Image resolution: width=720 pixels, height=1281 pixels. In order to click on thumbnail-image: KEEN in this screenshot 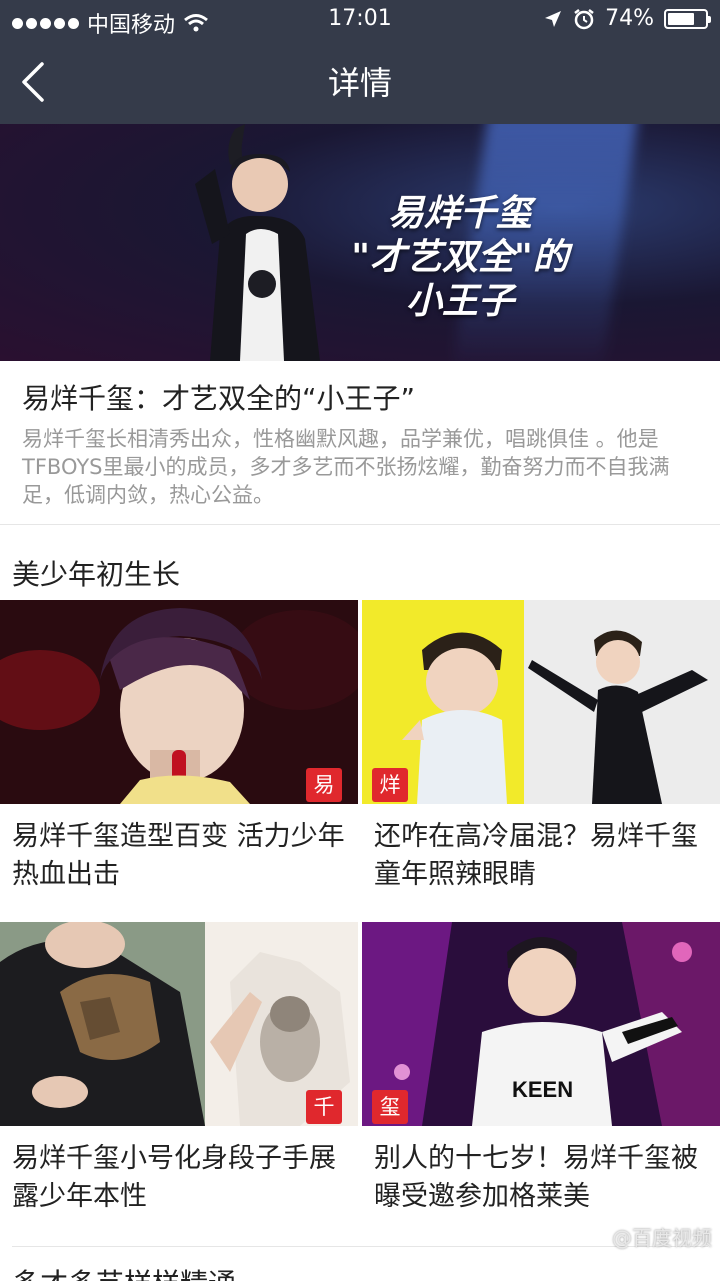, I will do `click(541, 1024)`.